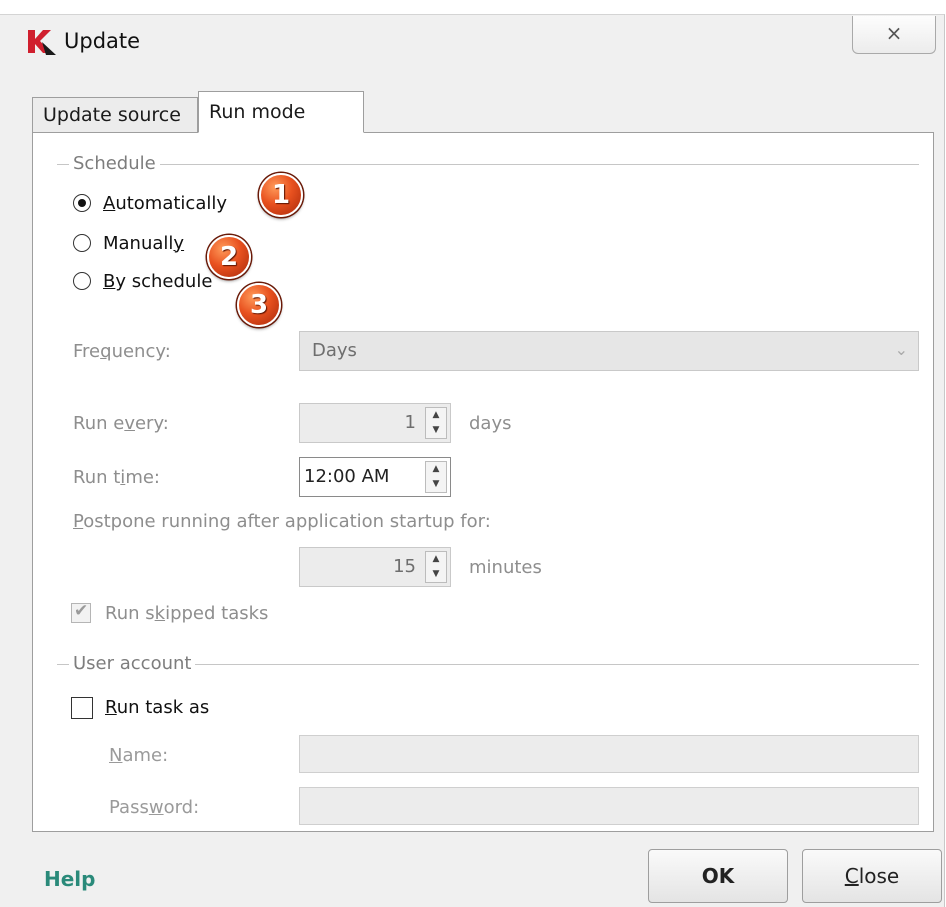  What do you see at coordinates (69, 879) in the screenshot?
I see `help-link: Help` at bounding box center [69, 879].